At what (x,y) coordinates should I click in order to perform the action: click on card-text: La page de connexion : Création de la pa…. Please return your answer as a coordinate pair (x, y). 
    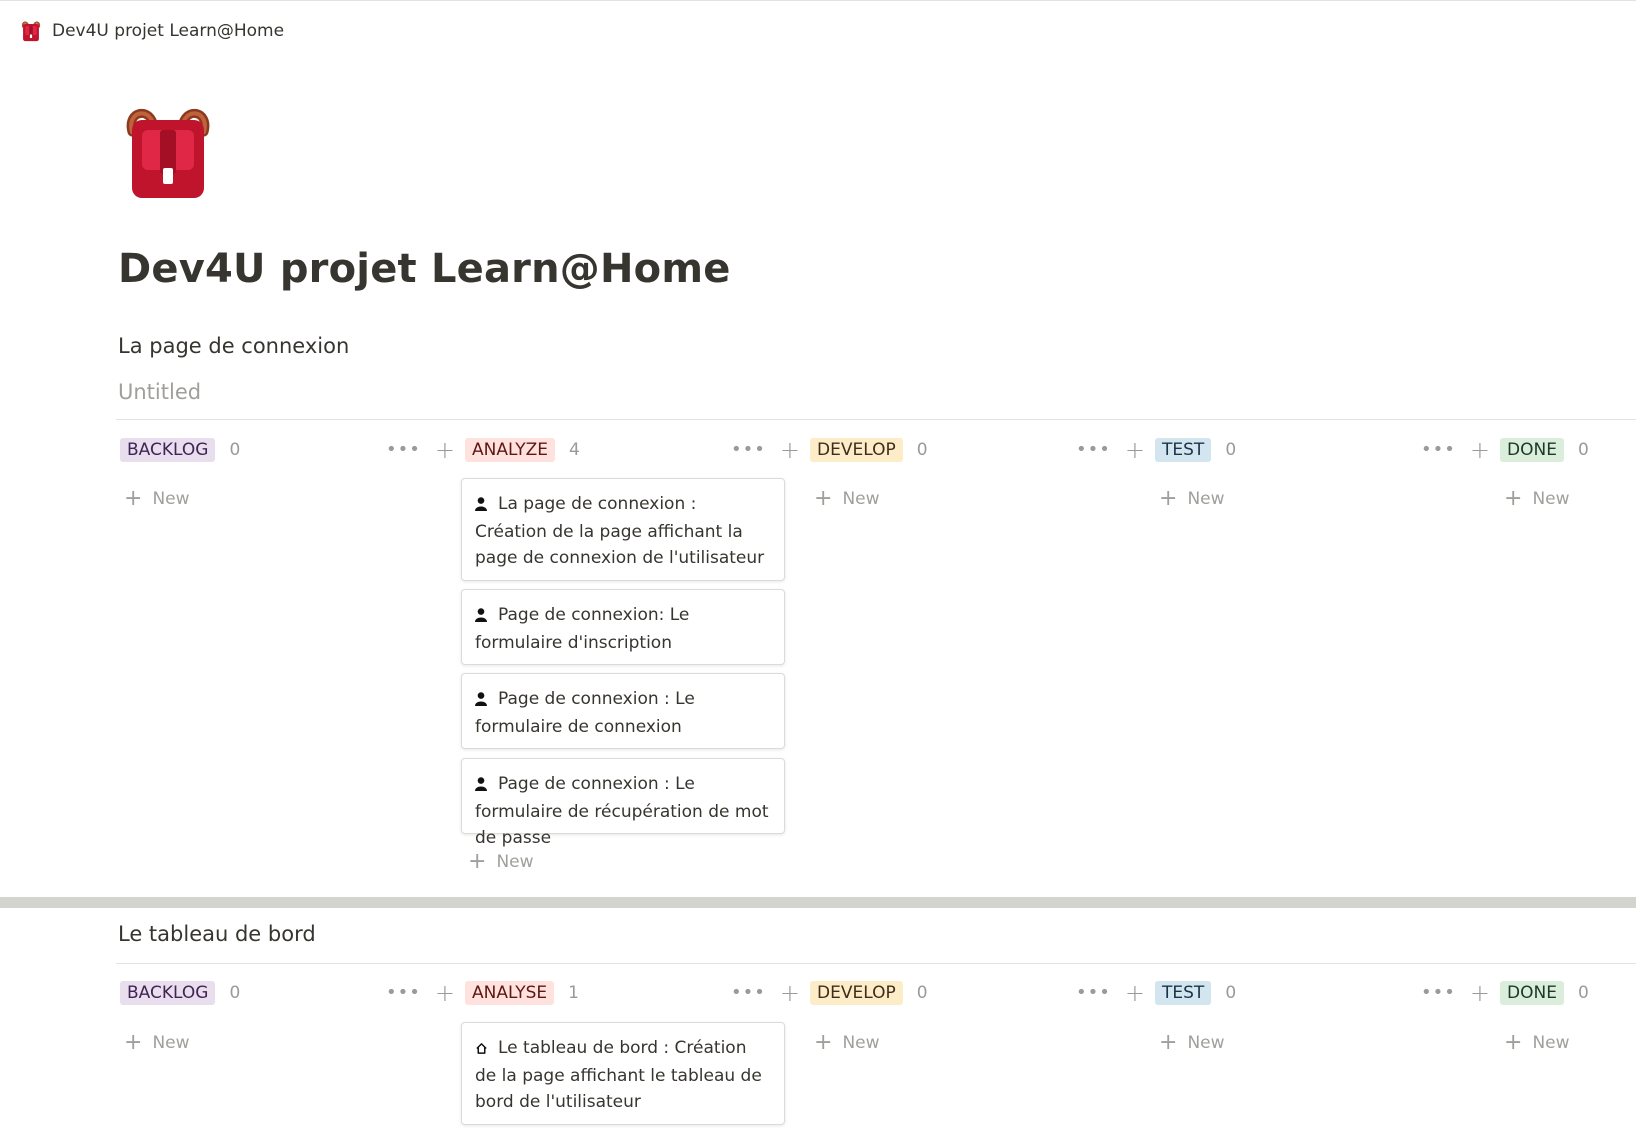
    Looking at the image, I should click on (620, 531).